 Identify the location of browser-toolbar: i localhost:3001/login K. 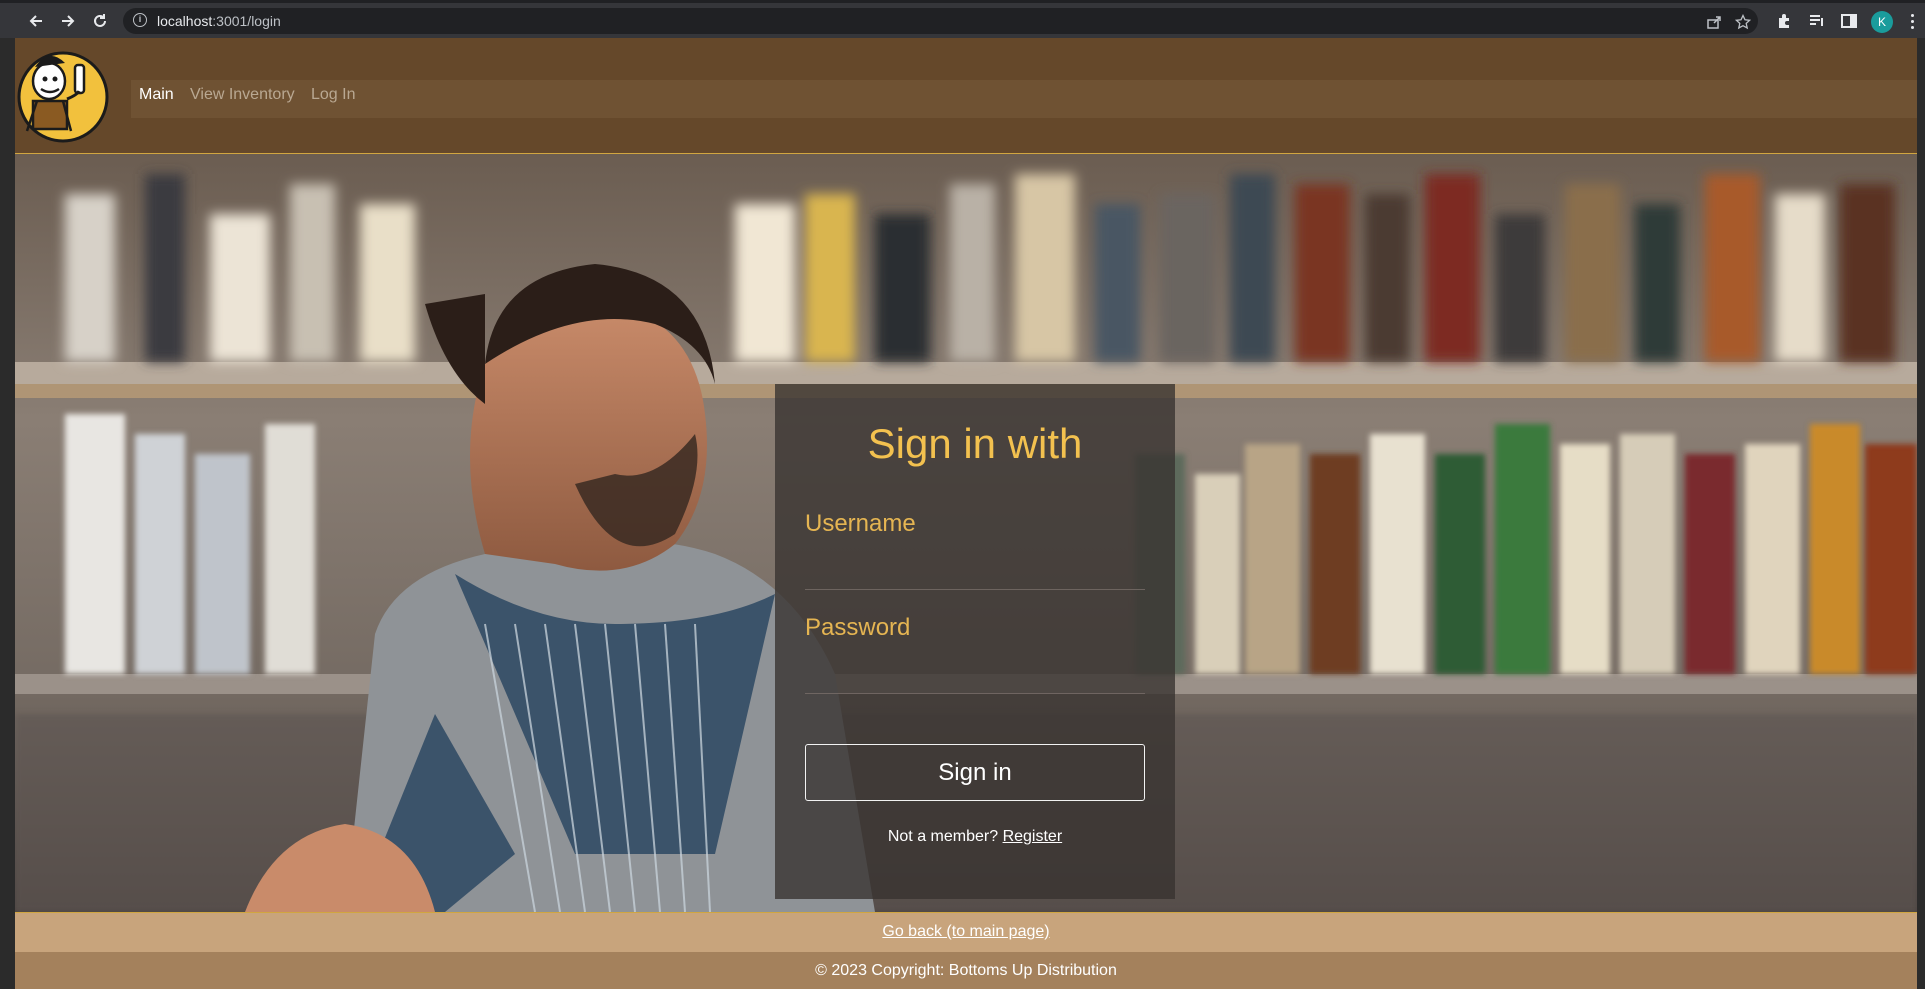
(962, 19).